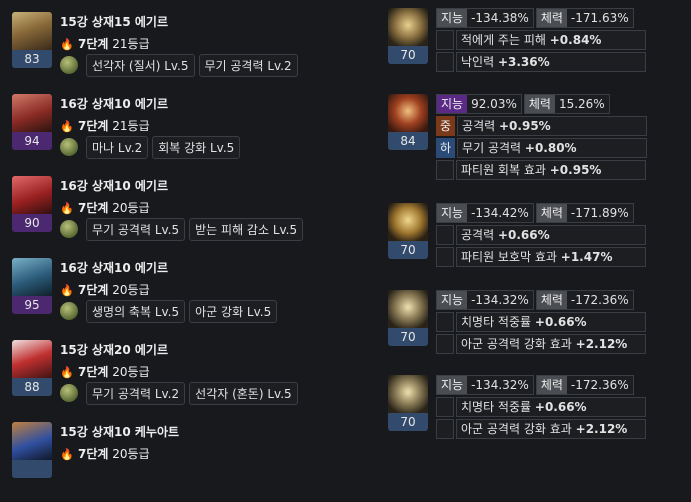  What do you see at coordinates (584, 385) in the screenshot?
I see `stat-cell: 체력 -172.36%` at bounding box center [584, 385].